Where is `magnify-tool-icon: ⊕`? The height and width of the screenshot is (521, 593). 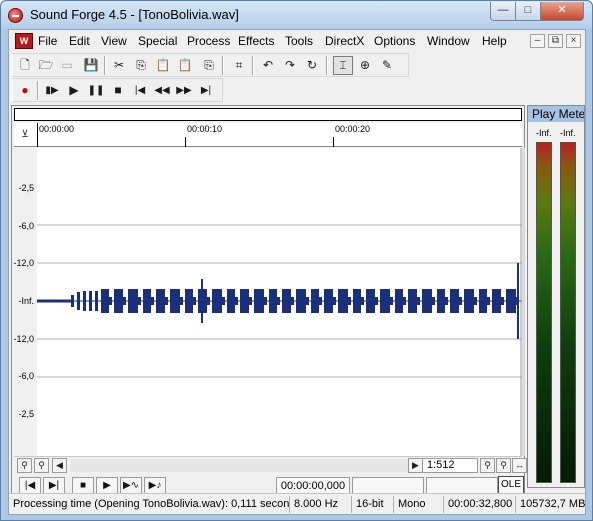
magnify-tool-icon: ⊕ is located at coordinates (365, 65).